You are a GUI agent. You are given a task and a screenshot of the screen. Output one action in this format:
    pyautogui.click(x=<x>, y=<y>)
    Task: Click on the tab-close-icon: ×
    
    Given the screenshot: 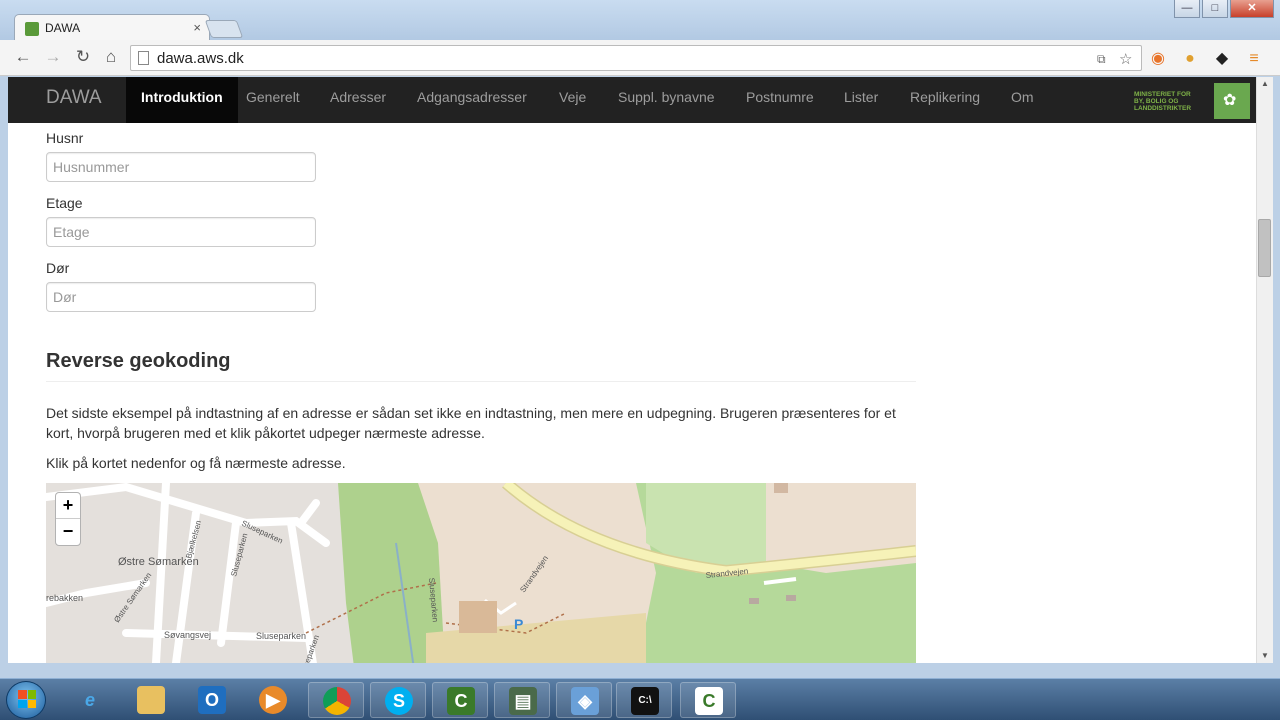 What is the action you would take?
    pyautogui.click(x=197, y=27)
    